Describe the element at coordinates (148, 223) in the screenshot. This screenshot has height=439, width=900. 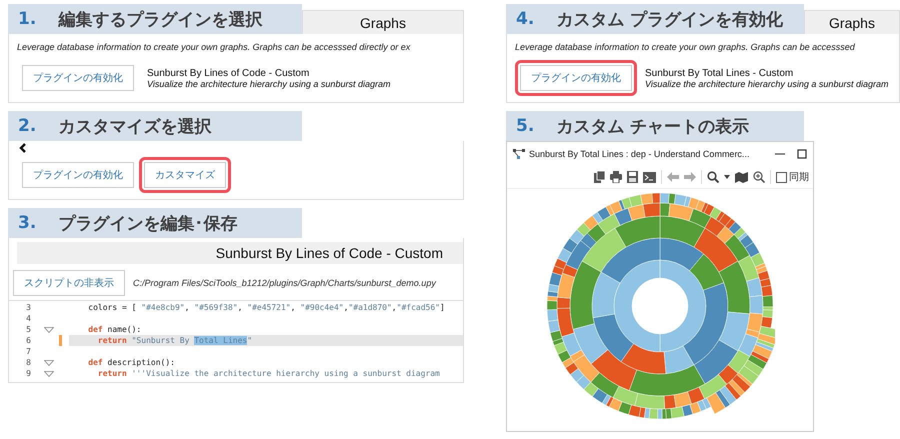
I see `step-title: プラグインを編集･保存` at that location.